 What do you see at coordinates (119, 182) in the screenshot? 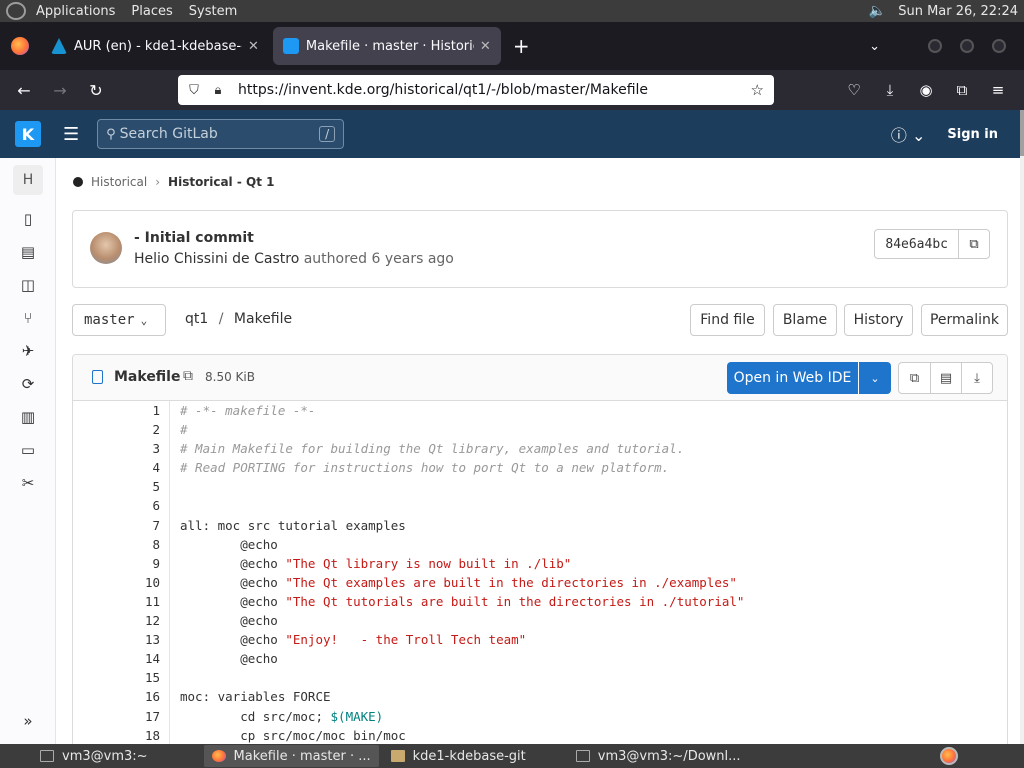
I see `breadcrumb-group: Historical` at bounding box center [119, 182].